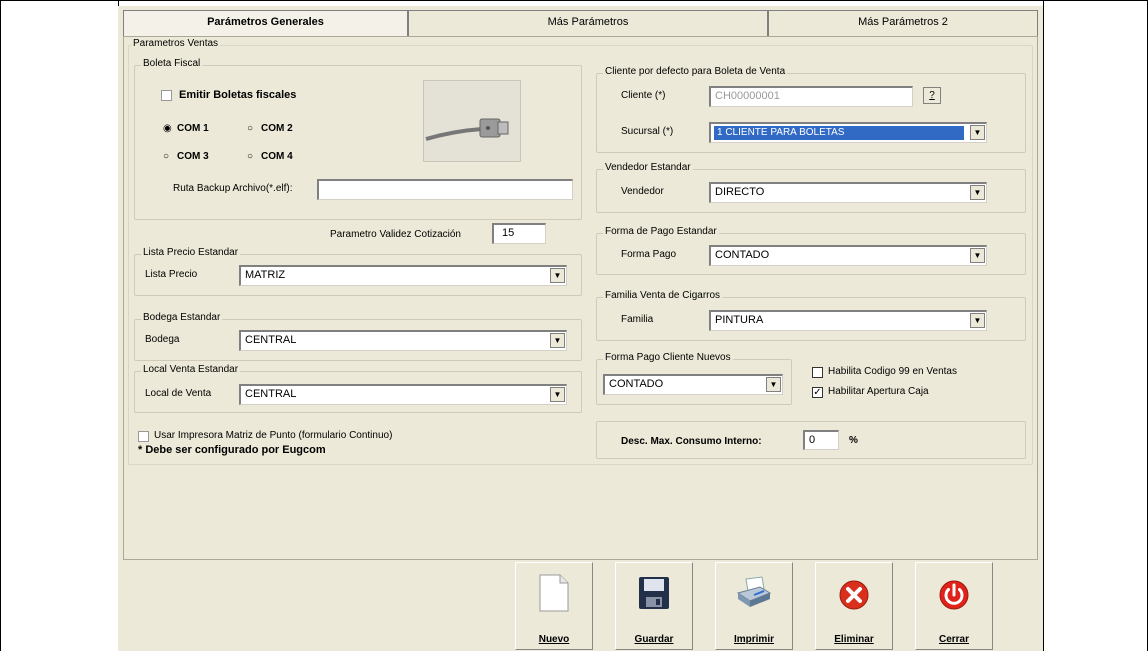 The height and width of the screenshot is (651, 1148). What do you see at coordinates (739, 320) in the screenshot?
I see `familia-value: PINTURA` at bounding box center [739, 320].